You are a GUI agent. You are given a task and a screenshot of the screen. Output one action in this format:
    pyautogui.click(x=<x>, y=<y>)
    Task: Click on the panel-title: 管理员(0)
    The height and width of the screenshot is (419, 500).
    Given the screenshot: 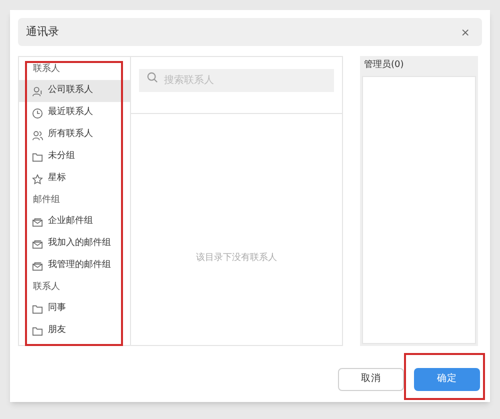 What is the action you would take?
    pyautogui.click(x=384, y=65)
    